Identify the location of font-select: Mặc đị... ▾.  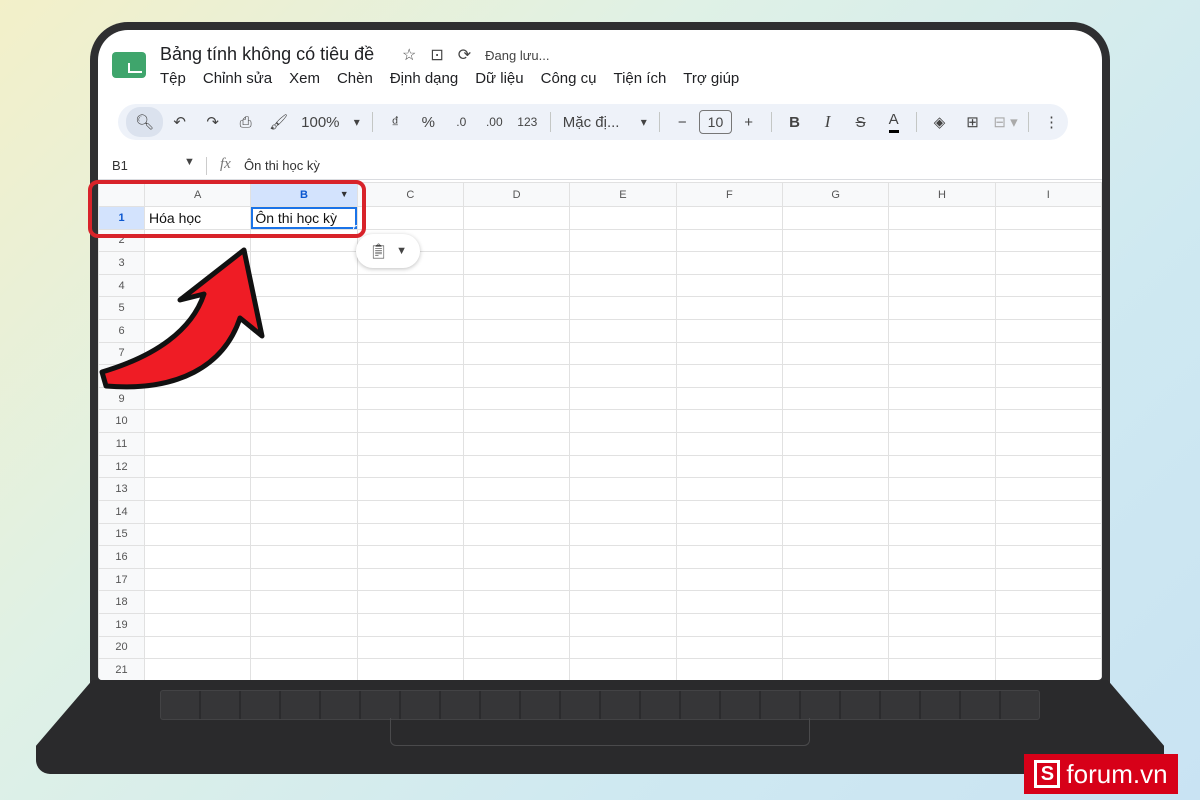
(605, 122).